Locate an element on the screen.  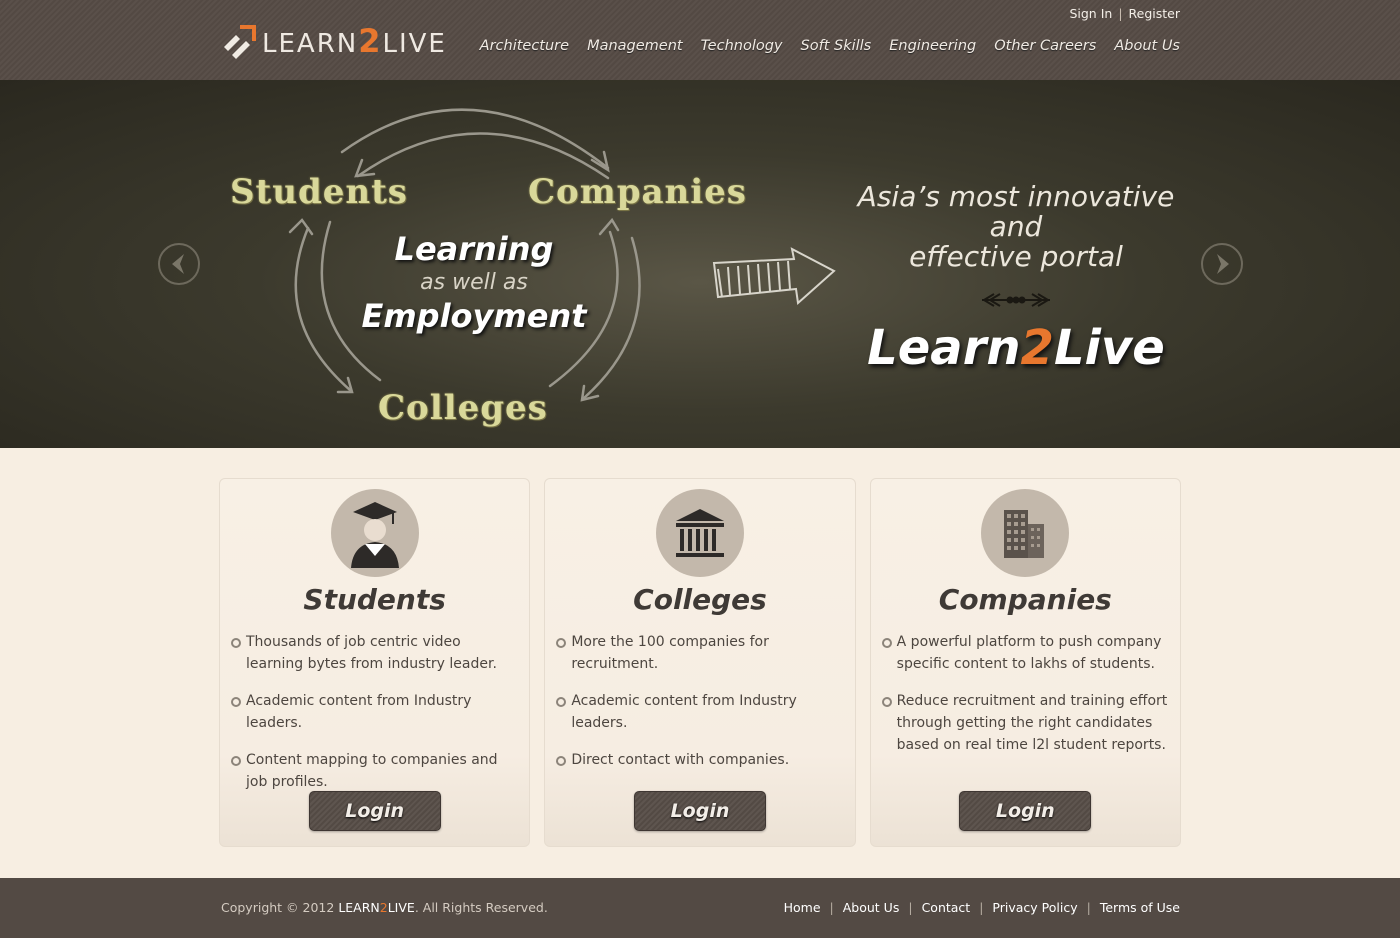
slider-prev-button is located at coordinates (179, 264).